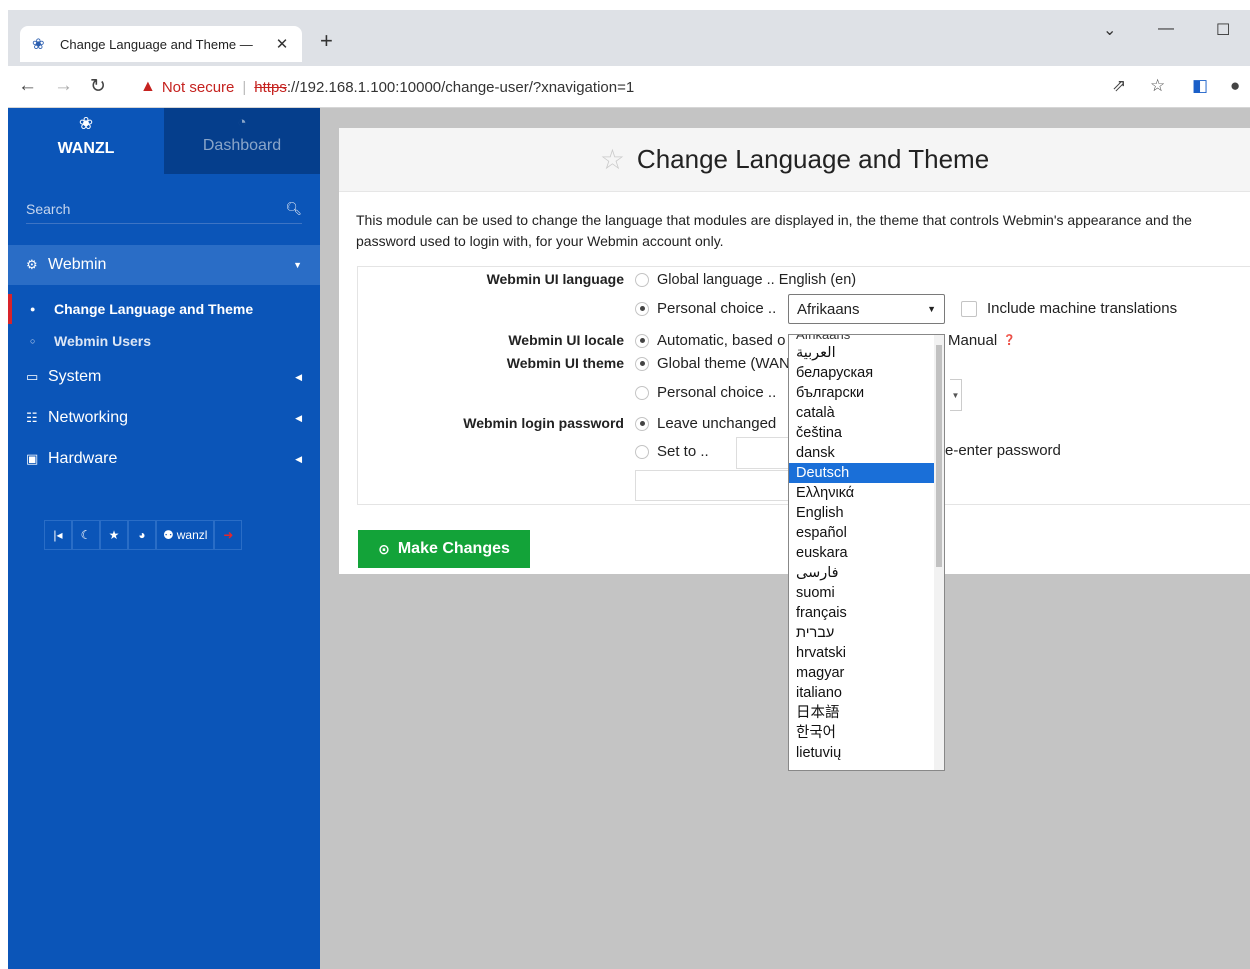 Image resolution: width=1250 pixels, height=969 pixels. What do you see at coordinates (1235, 86) in the screenshot?
I see `profile-icon: ●` at bounding box center [1235, 86].